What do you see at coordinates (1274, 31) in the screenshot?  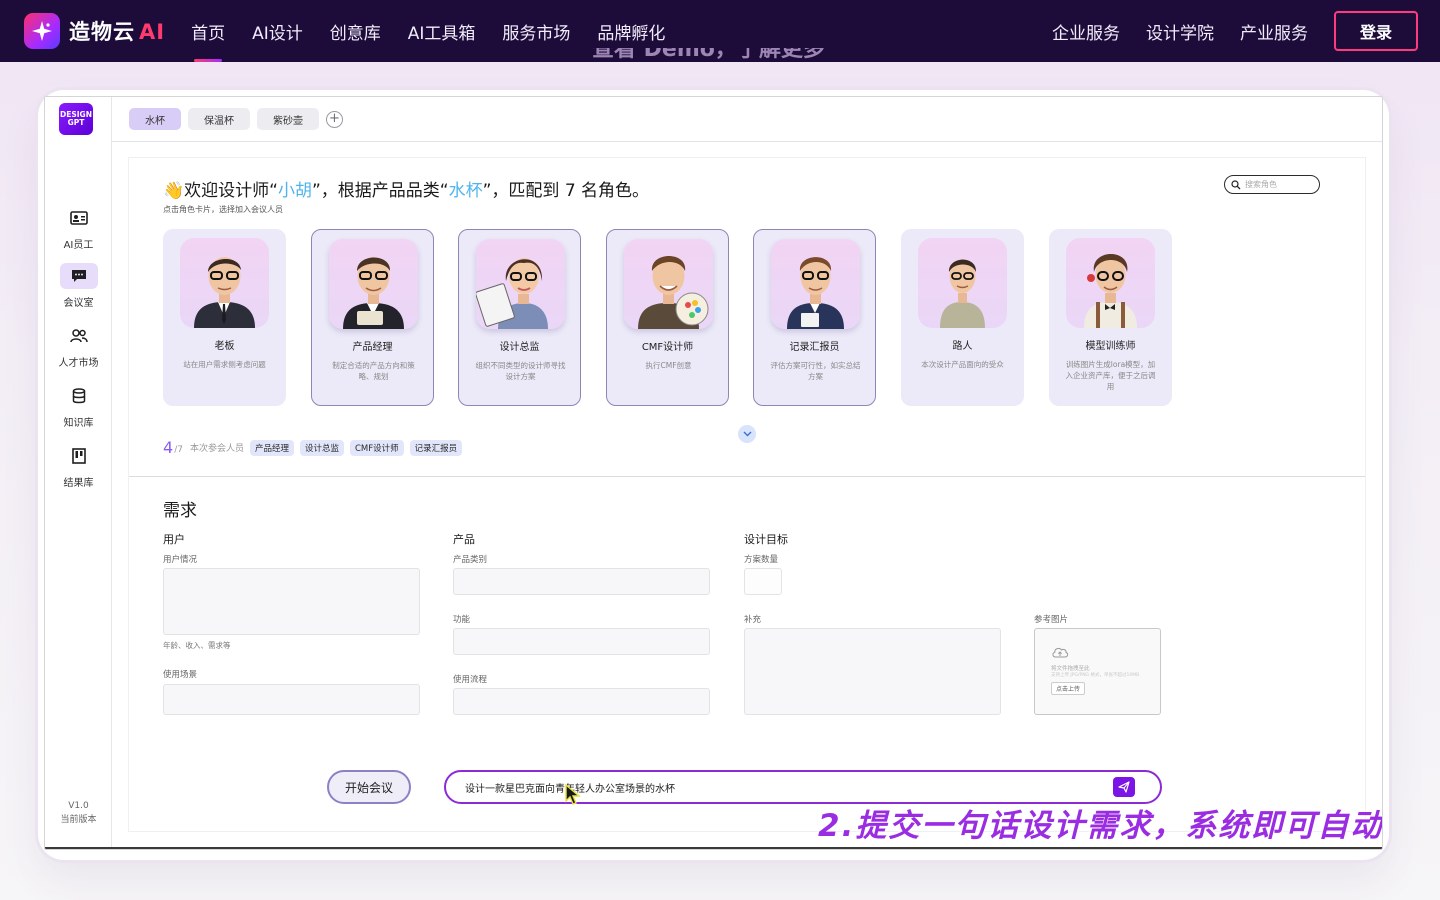 I see `nav-industry: 产业服务` at bounding box center [1274, 31].